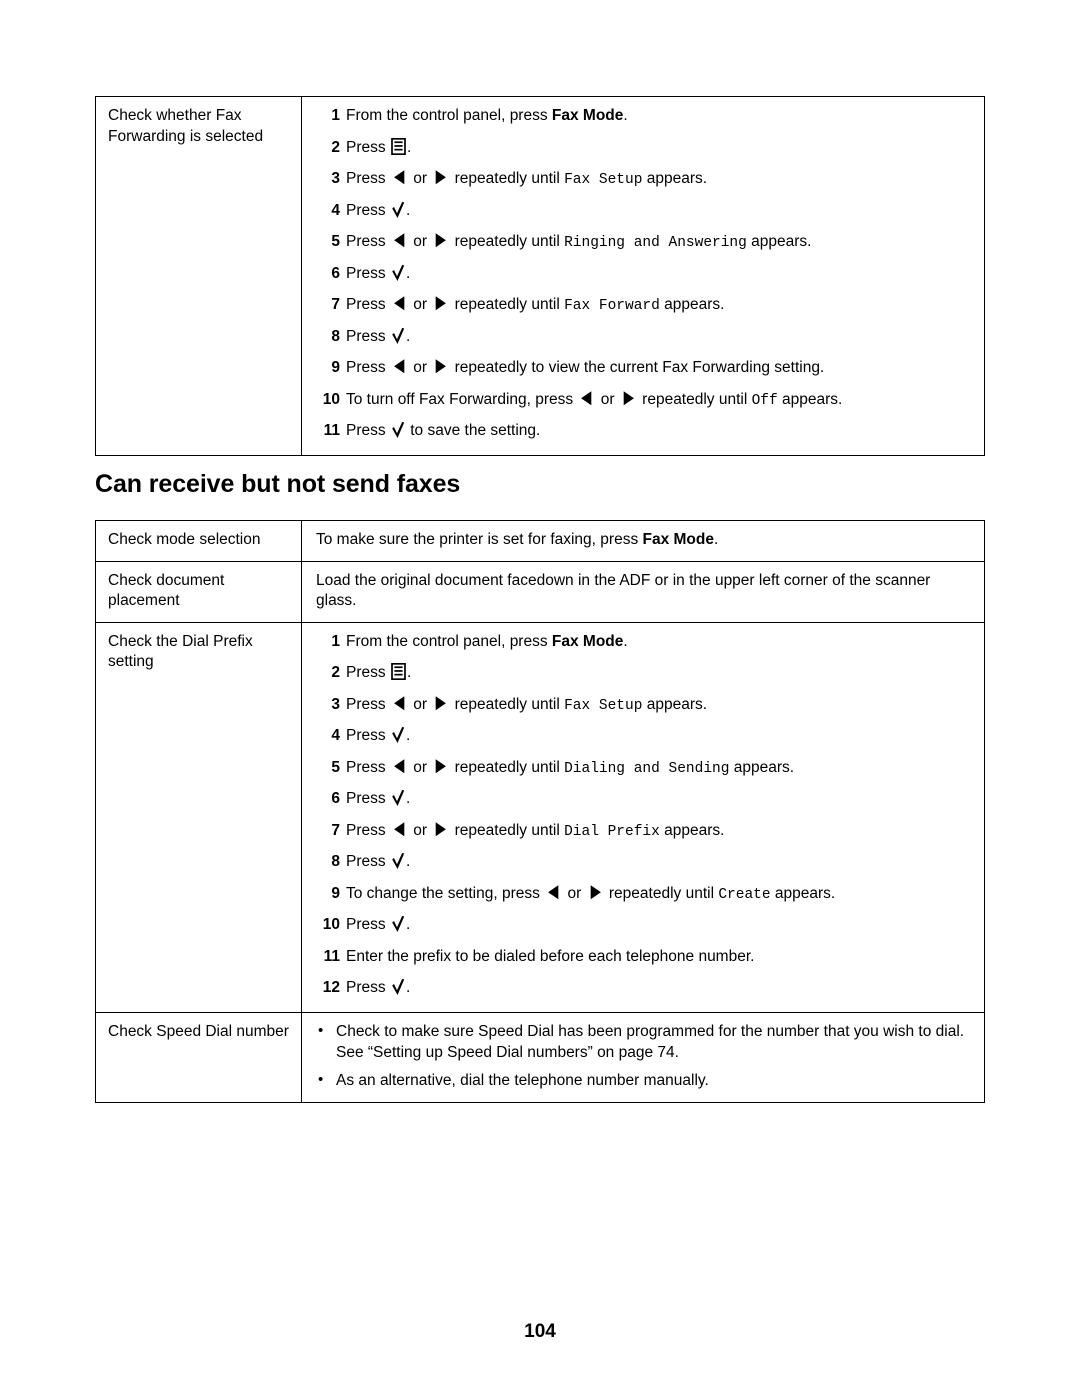 The width and height of the screenshot is (1080, 1397). Describe the element at coordinates (335, 799) in the screenshot. I see `step-number: 6` at that location.